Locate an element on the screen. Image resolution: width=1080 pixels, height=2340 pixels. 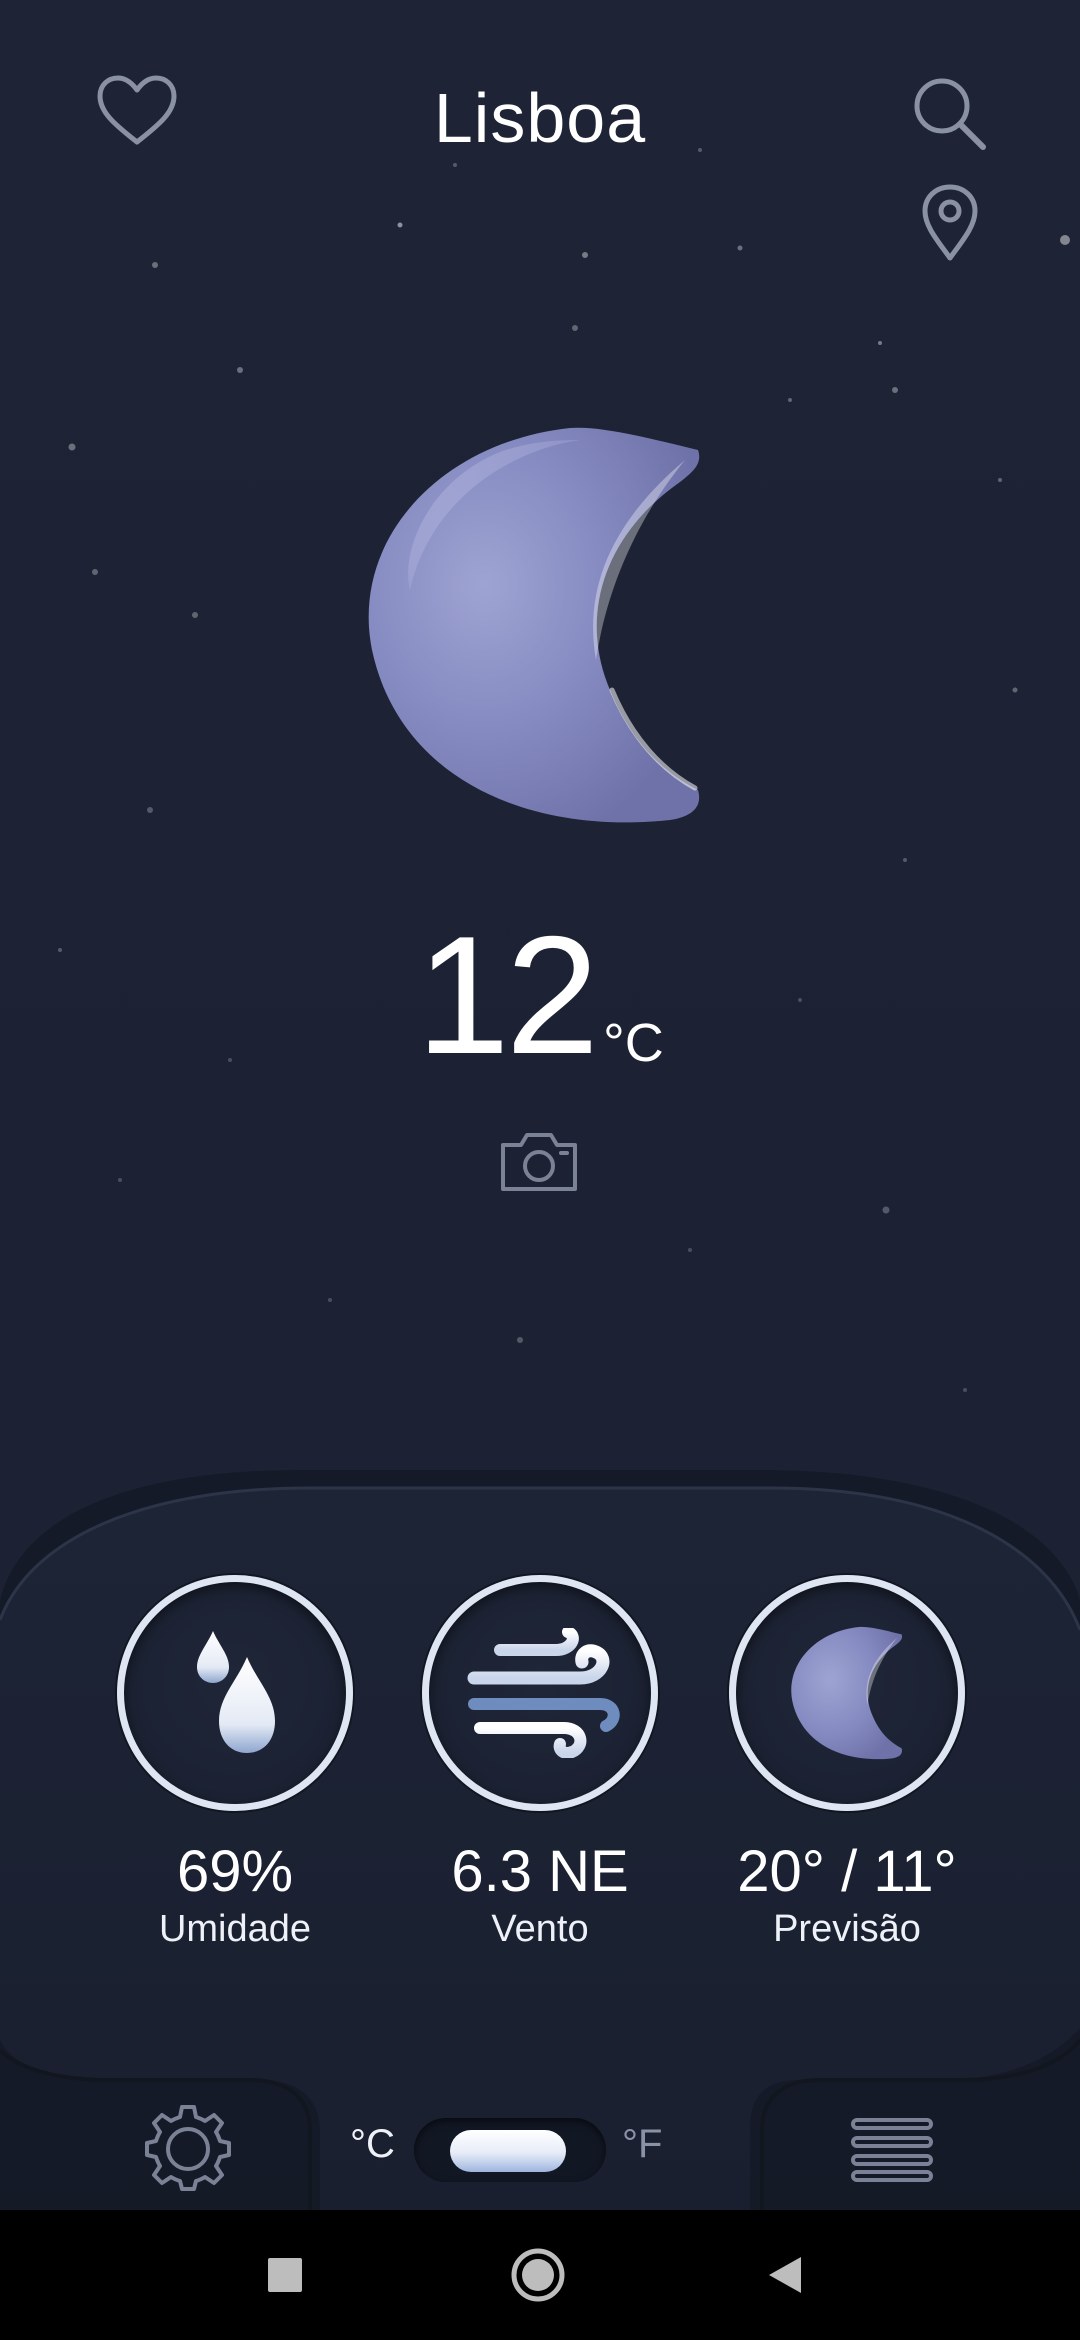
forecast-label: Previsão is located at coordinates (847, 1929).